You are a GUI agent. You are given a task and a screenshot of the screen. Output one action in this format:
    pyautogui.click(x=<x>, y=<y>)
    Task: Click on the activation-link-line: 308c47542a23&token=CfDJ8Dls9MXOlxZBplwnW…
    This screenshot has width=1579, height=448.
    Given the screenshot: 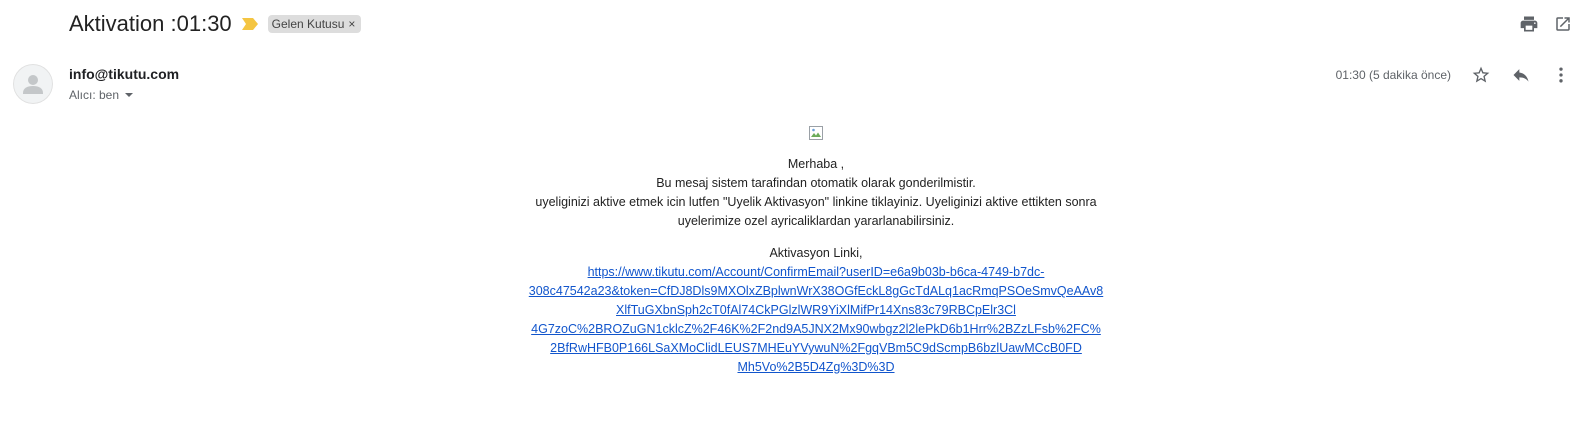 What is the action you would take?
    pyautogui.click(x=816, y=291)
    